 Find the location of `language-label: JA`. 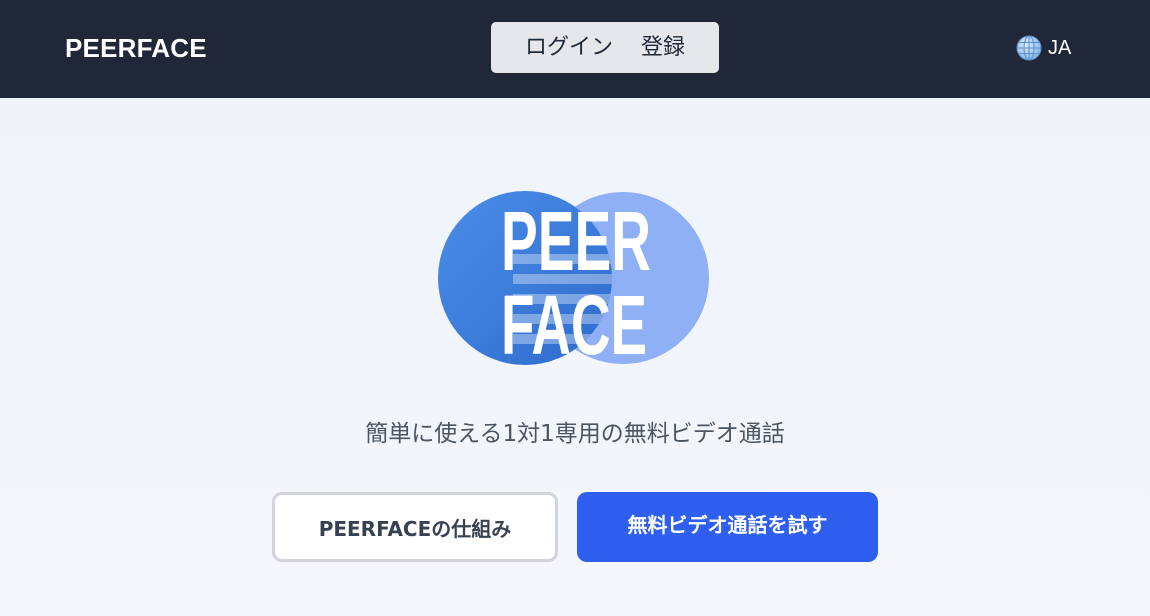

language-label: JA is located at coordinates (1060, 48).